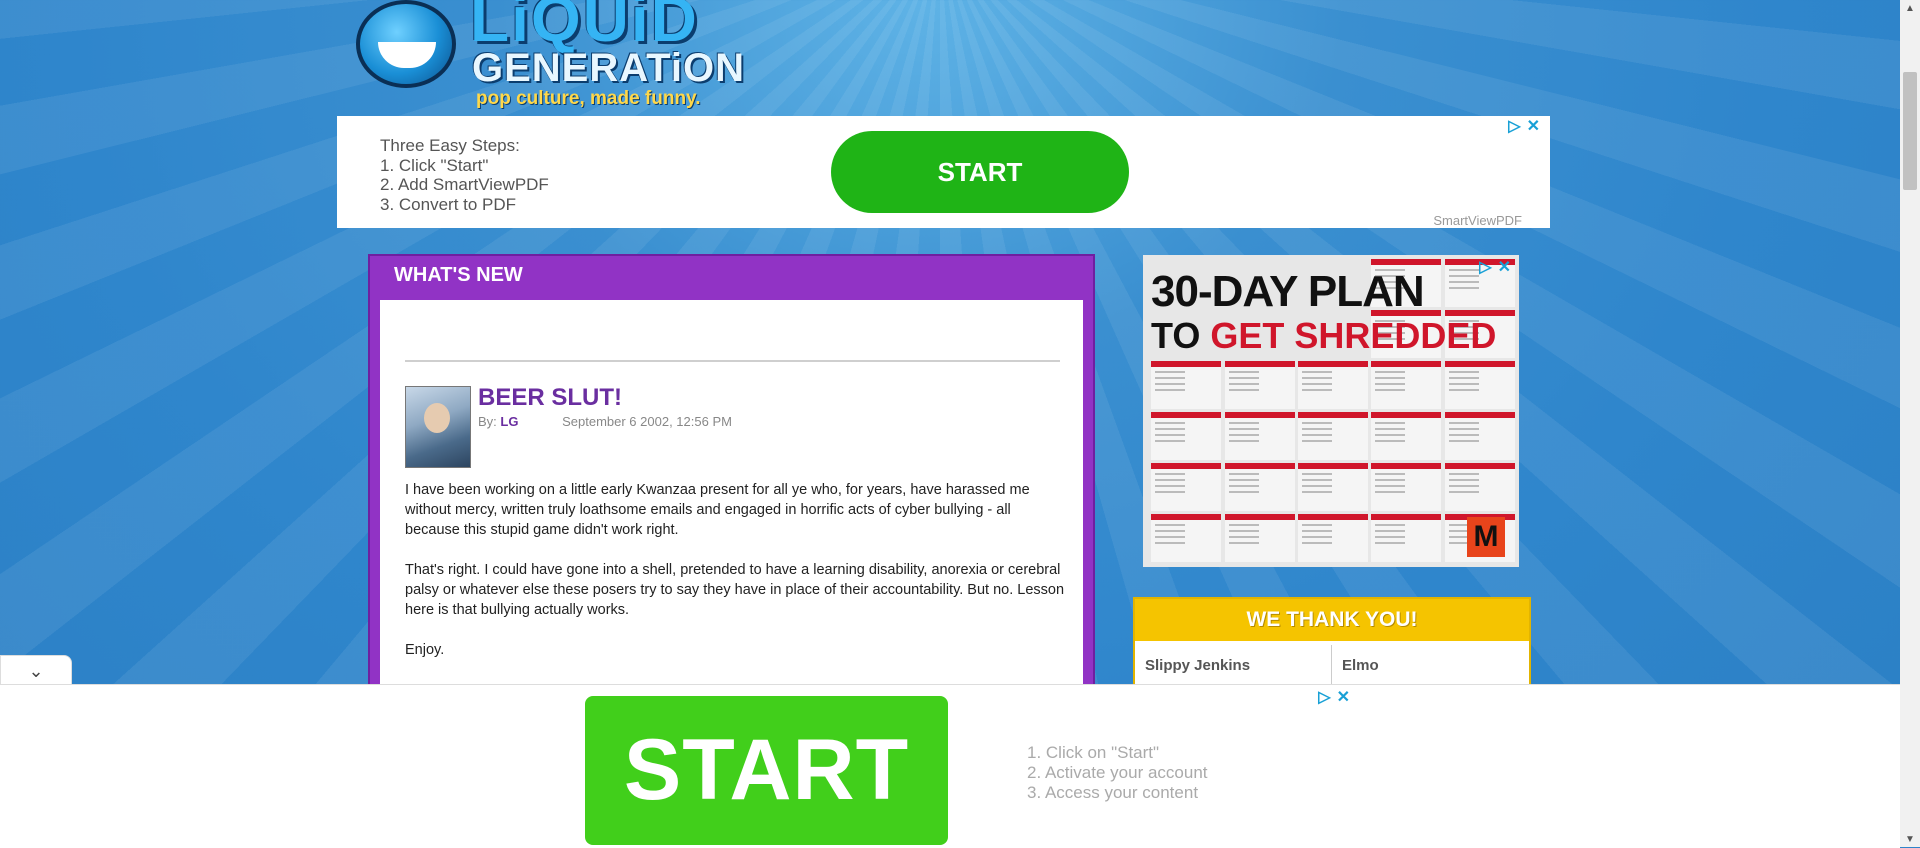  Describe the element at coordinates (1910, 131) in the screenshot. I see `scrollbar-thumb` at that location.